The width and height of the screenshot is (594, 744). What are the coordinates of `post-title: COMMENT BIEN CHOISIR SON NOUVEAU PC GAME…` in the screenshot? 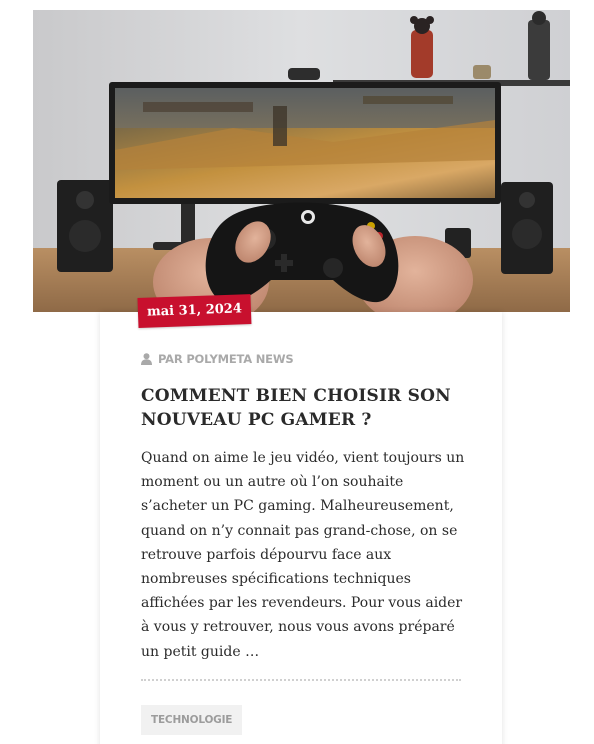 It's located at (306, 408).